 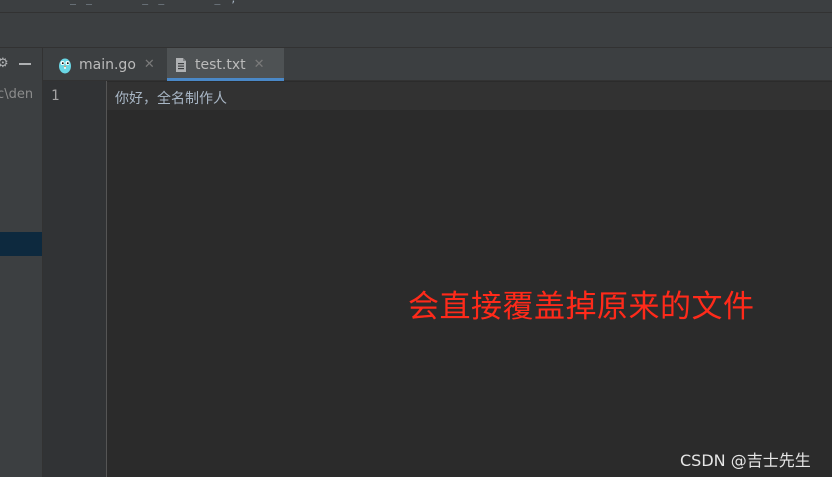 I want to click on tab-label: test.txt, so click(x=220, y=64).